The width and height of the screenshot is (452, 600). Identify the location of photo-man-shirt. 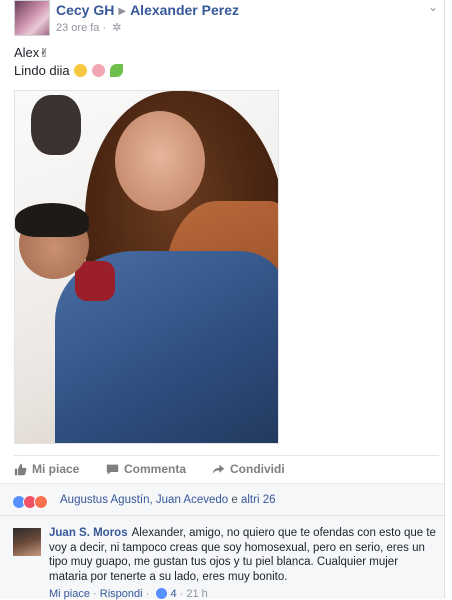
(95, 281).